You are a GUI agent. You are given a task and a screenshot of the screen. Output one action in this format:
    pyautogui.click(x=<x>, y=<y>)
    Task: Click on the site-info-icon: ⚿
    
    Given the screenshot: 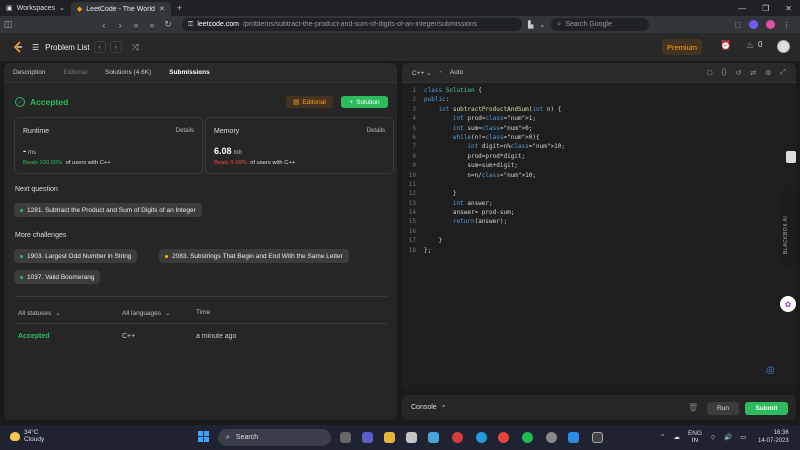 What is the action you would take?
    pyautogui.click(x=190, y=25)
    